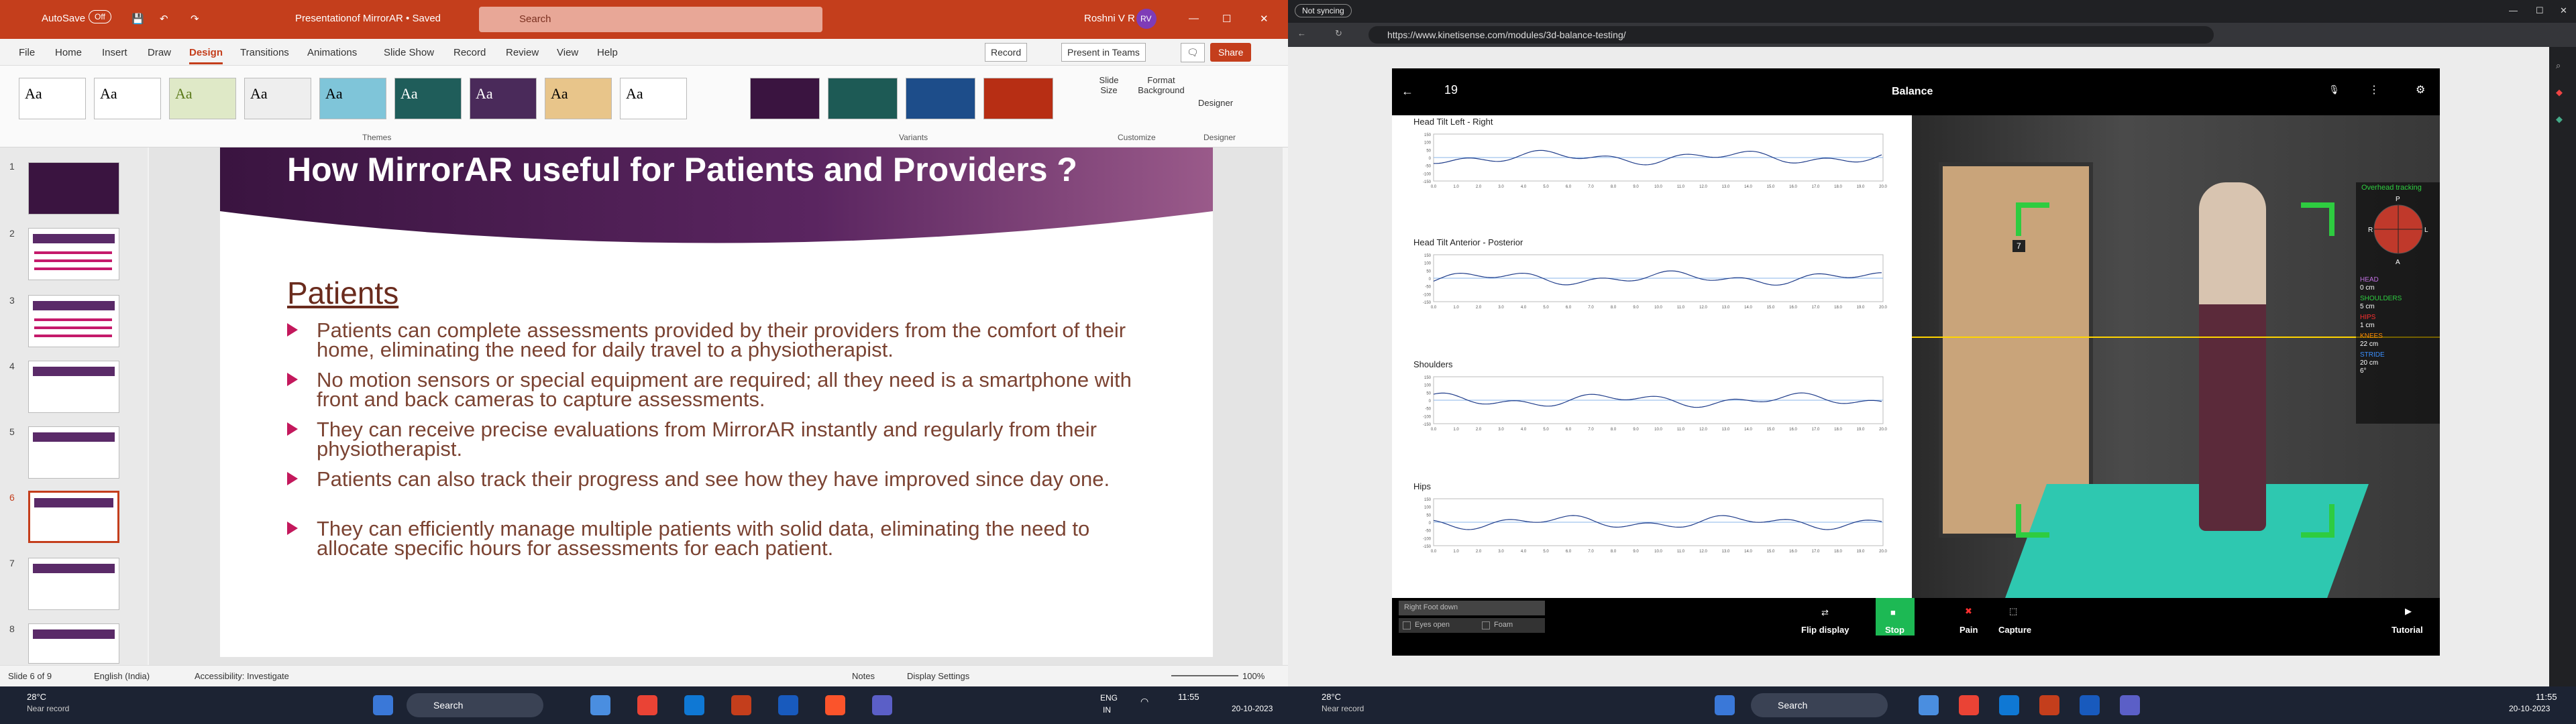  What do you see at coordinates (1193, 52) in the screenshot?
I see `comments-icon: 🗨` at bounding box center [1193, 52].